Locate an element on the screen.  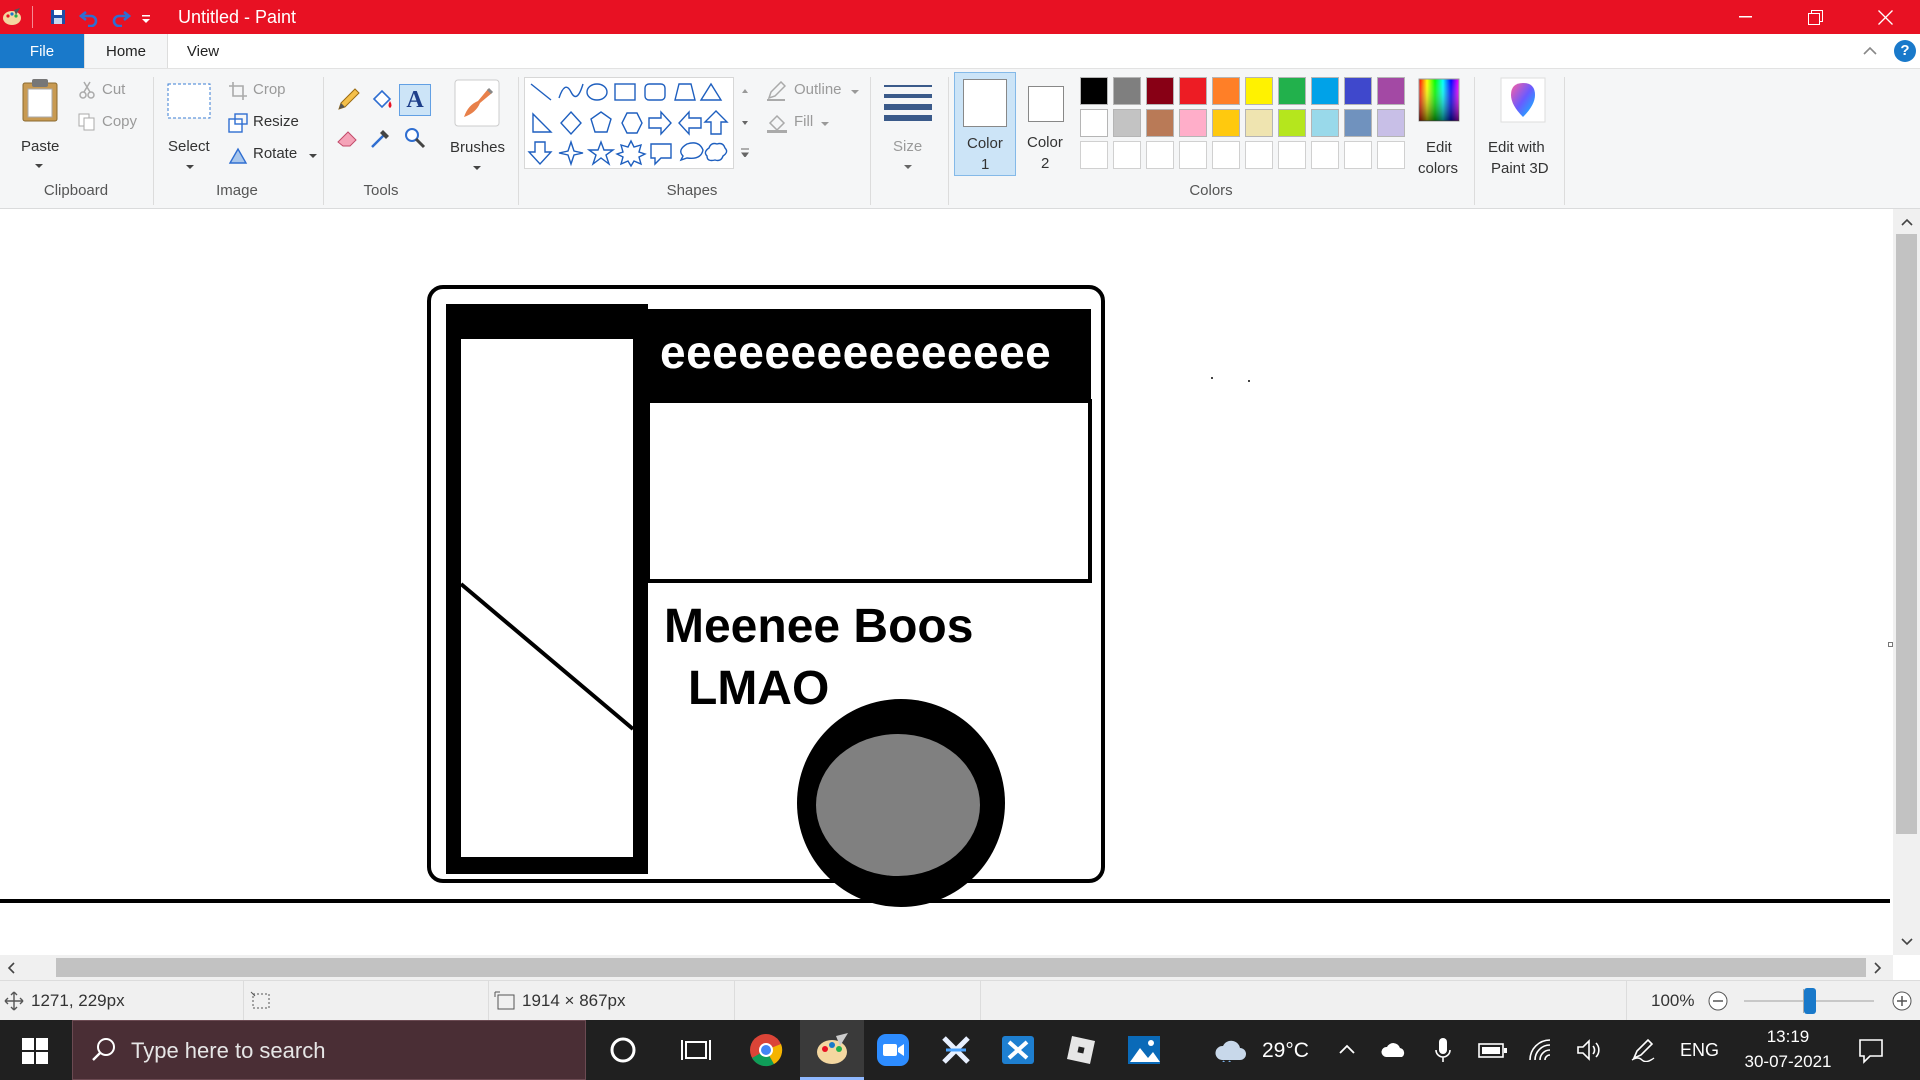
paint-app-icon is located at coordinates (12, 17).